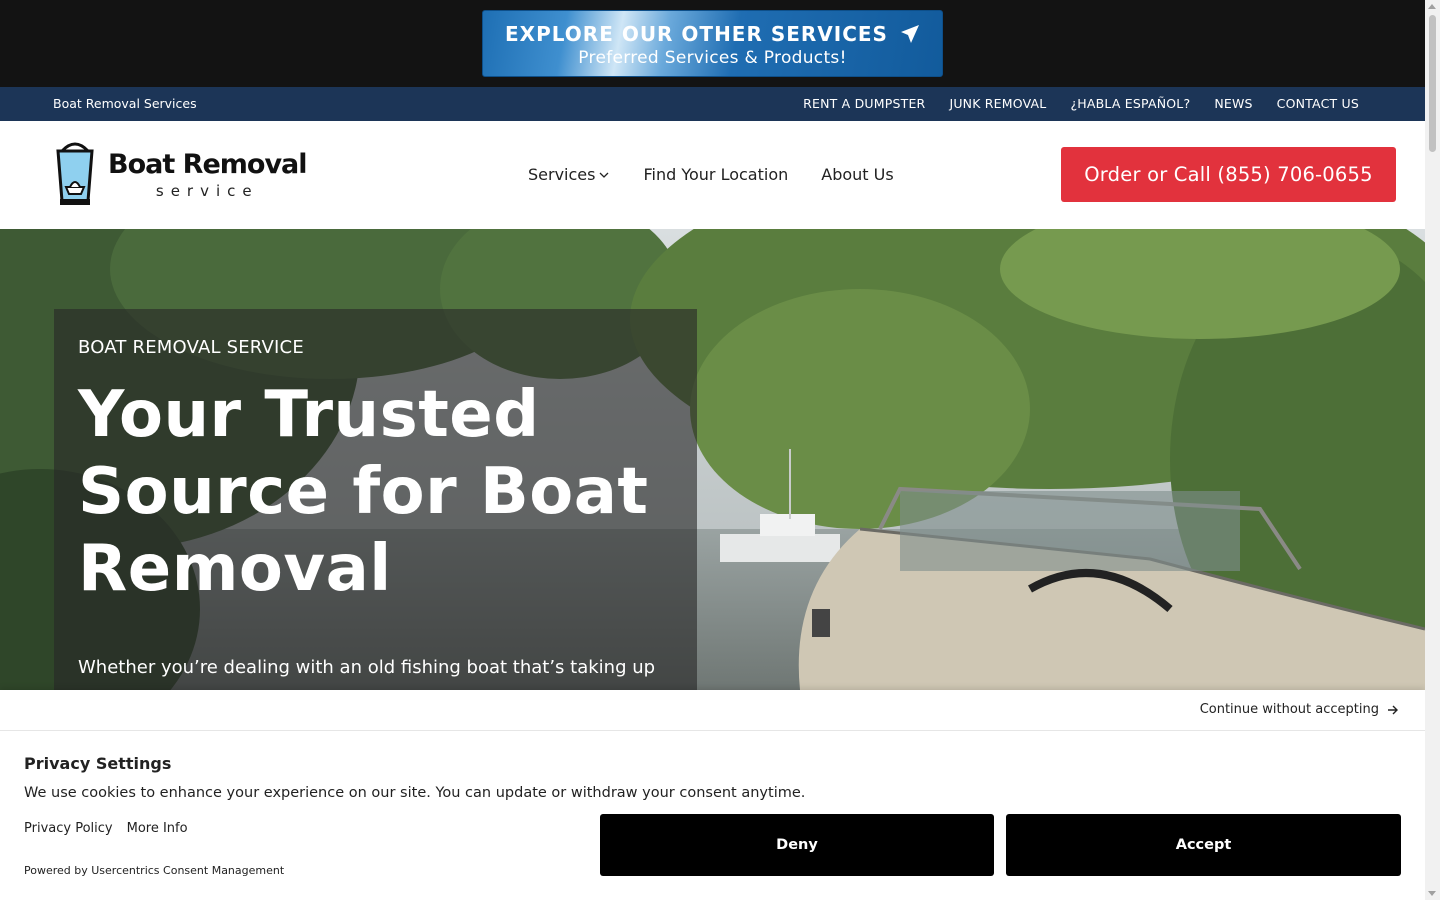 This screenshot has height=900, width=1440. I want to click on consent-top-bar: Continue without accepting, so click(712, 710).